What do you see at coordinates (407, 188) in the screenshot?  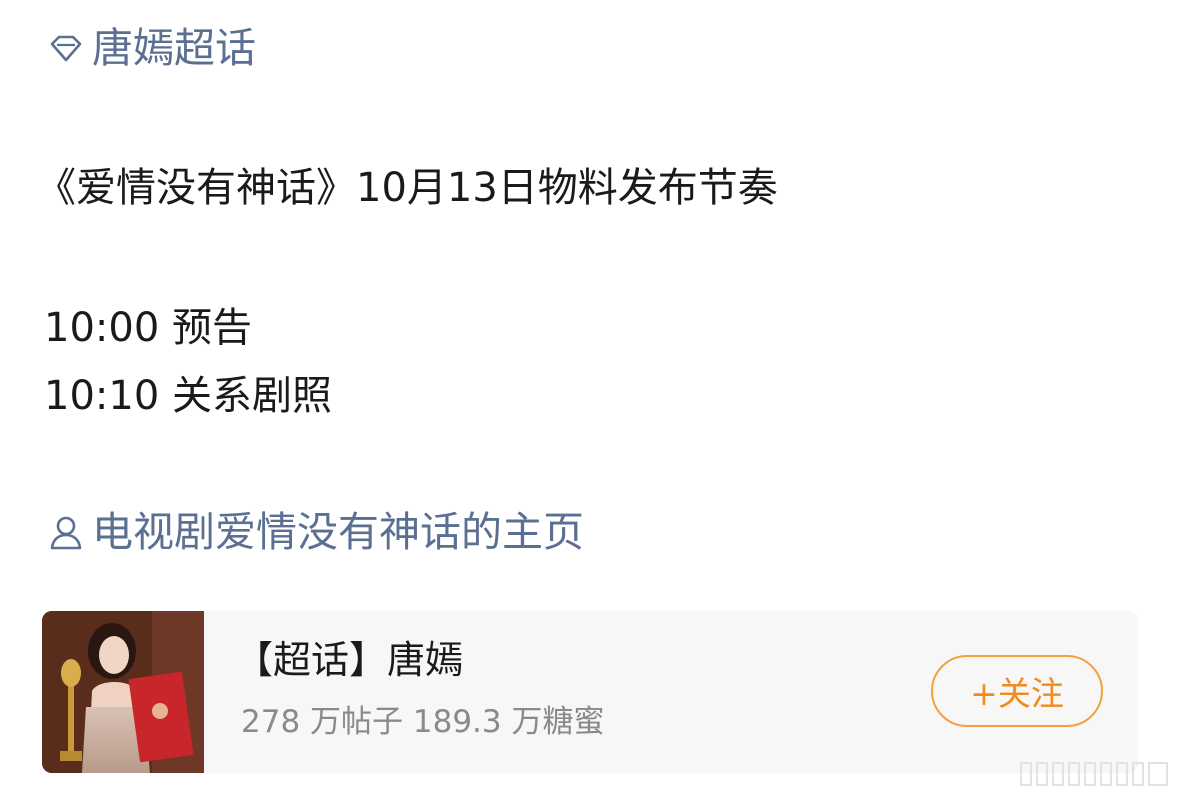 I see `post-title: 《爱情没有神话》10月13日物料发布节奏` at bounding box center [407, 188].